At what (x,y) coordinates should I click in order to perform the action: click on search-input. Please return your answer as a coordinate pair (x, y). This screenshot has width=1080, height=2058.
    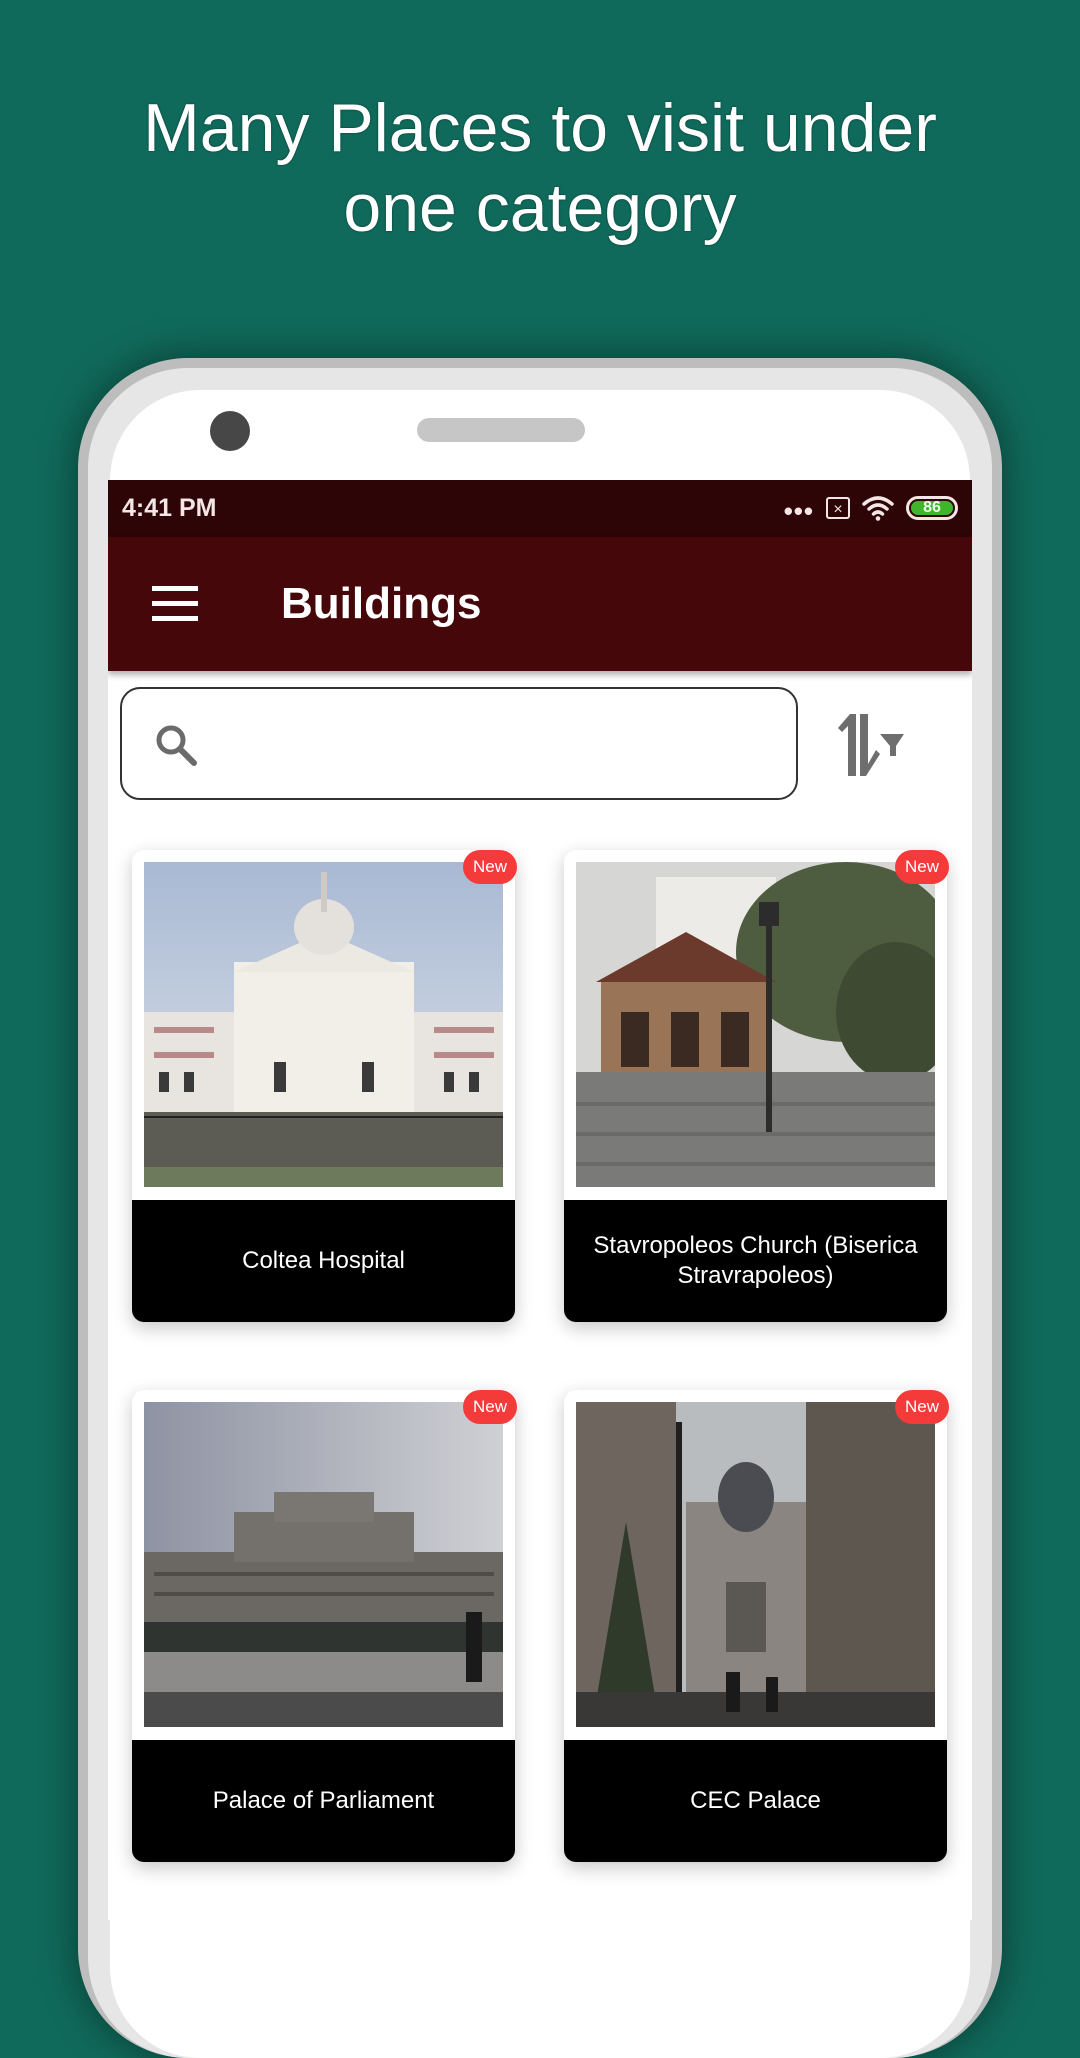
    Looking at the image, I should click on (495, 745).